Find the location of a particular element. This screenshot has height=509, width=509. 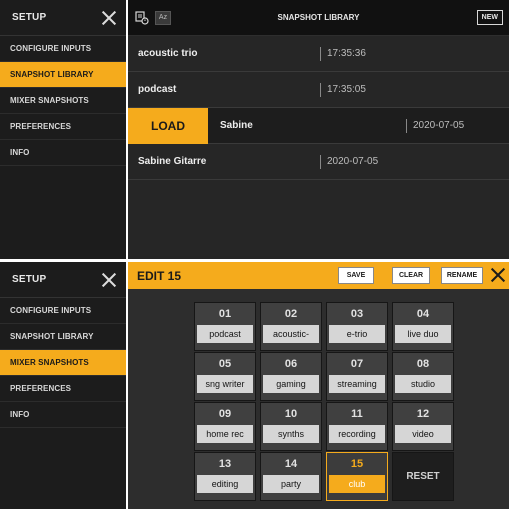

slot-name: editing is located at coordinates (225, 484).